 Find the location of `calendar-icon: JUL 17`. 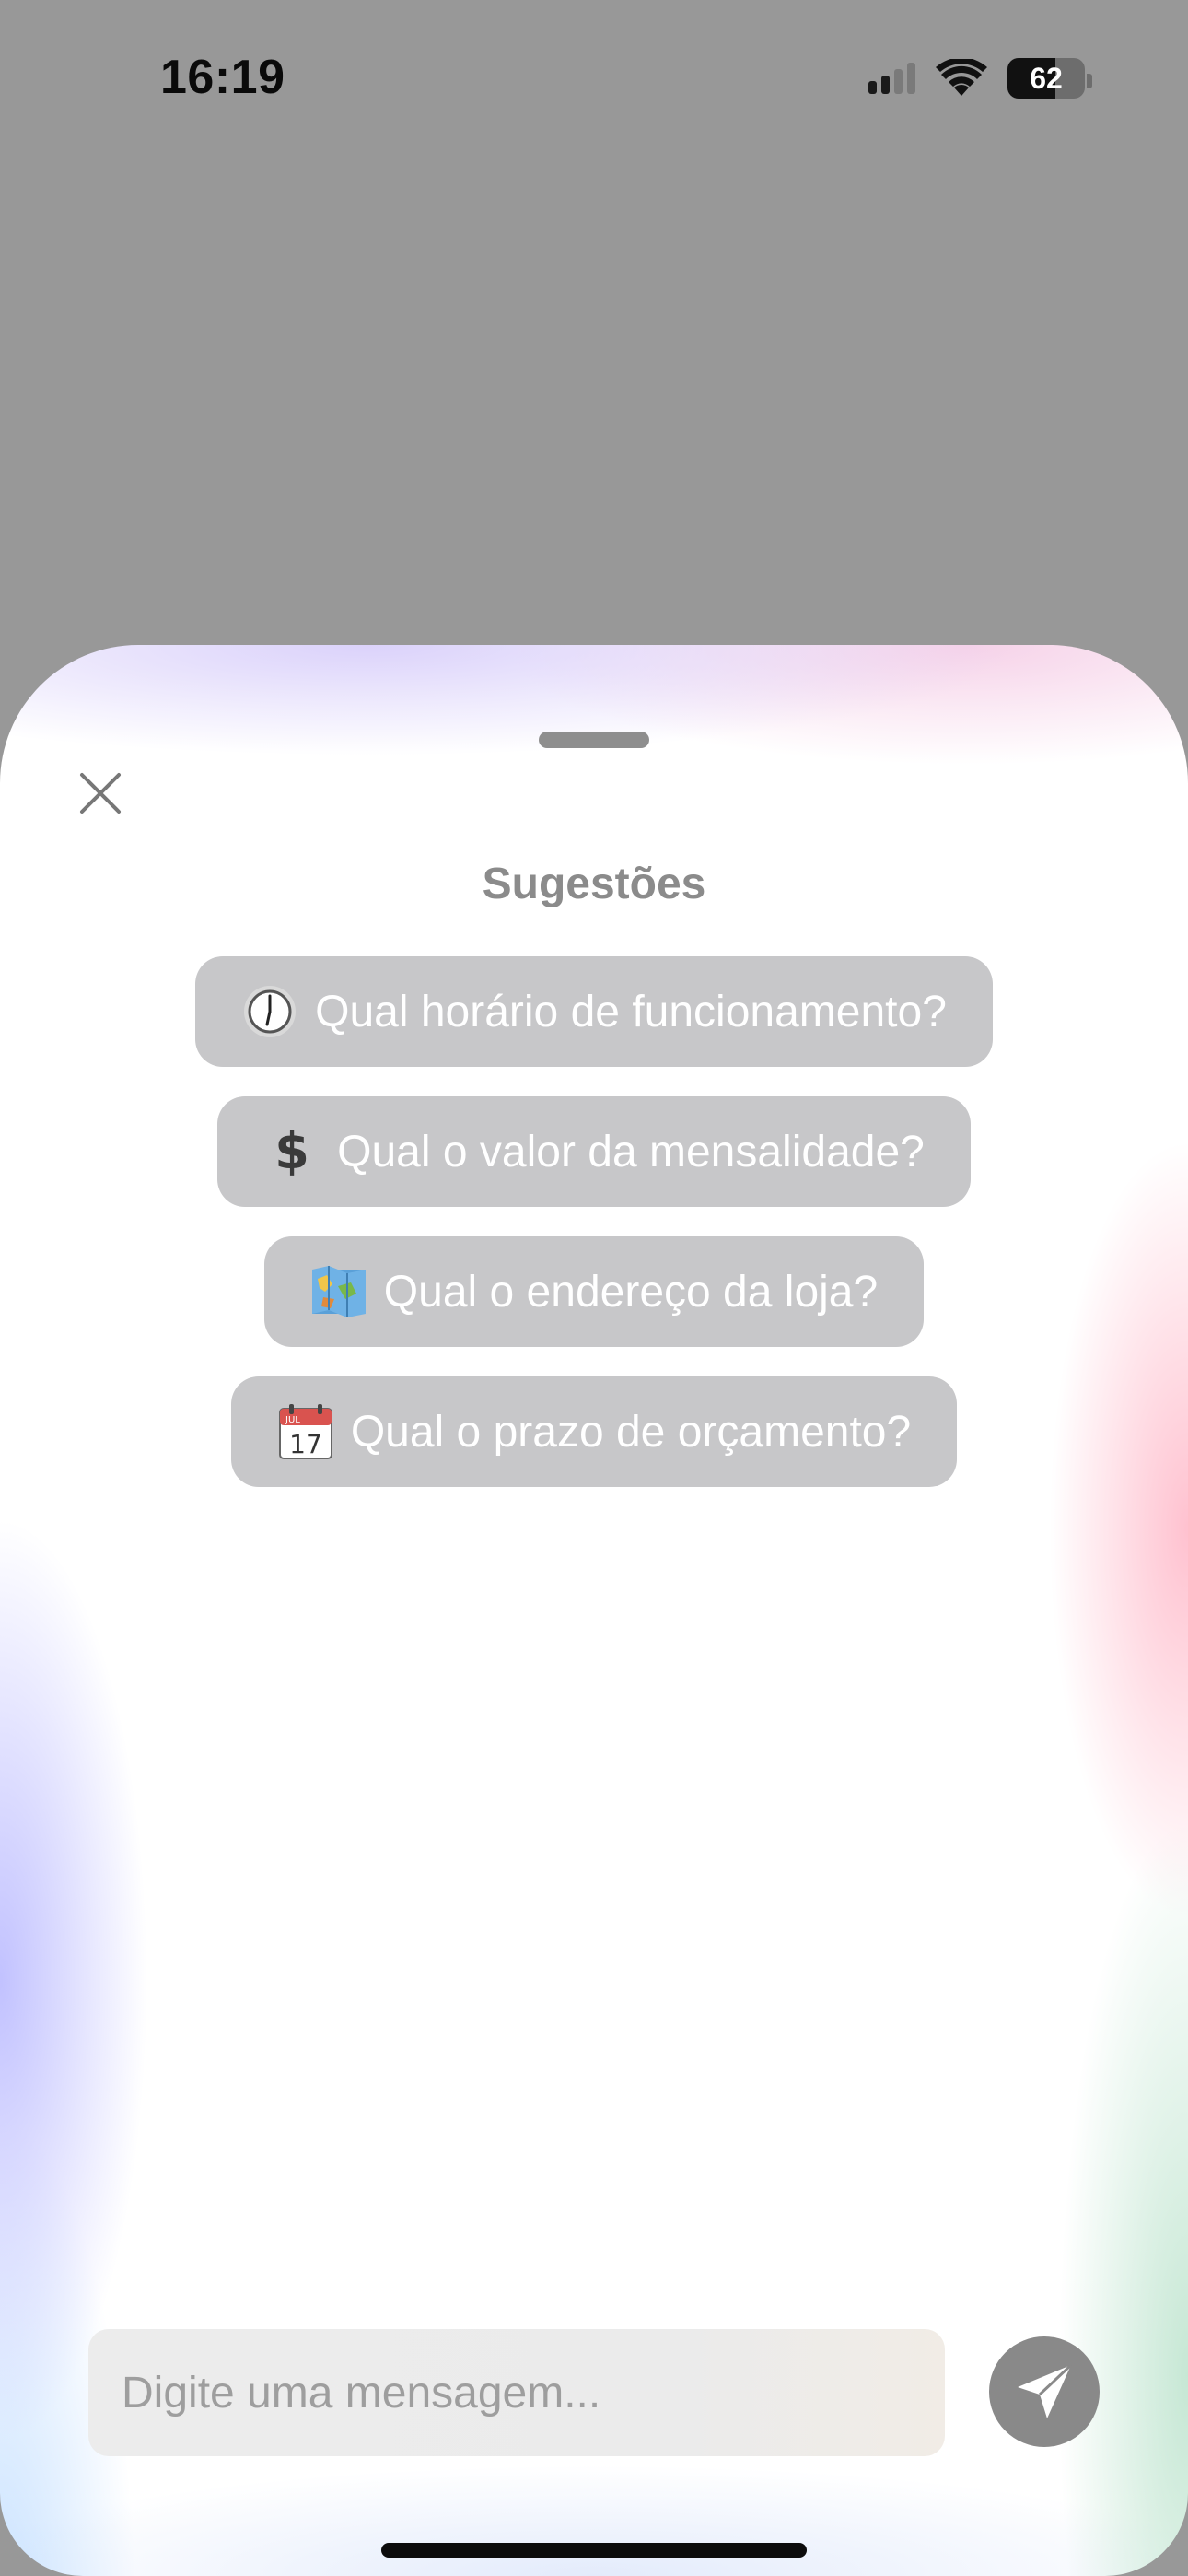

calendar-icon: JUL 17 is located at coordinates (305, 1431).